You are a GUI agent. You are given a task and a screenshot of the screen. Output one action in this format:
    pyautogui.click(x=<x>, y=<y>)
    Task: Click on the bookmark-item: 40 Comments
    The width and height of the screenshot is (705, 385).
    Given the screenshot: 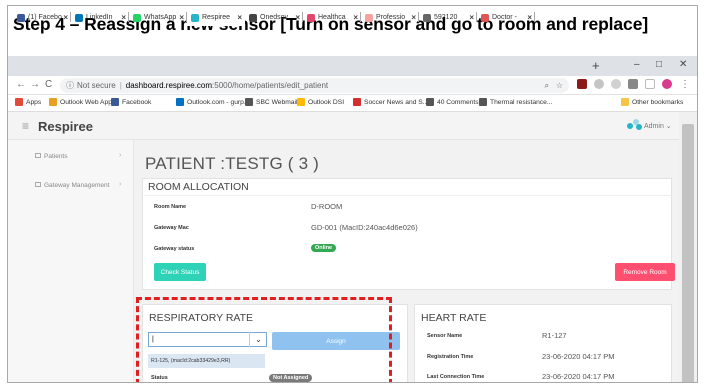 What is the action you would take?
    pyautogui.click(x=452, y=102)
    